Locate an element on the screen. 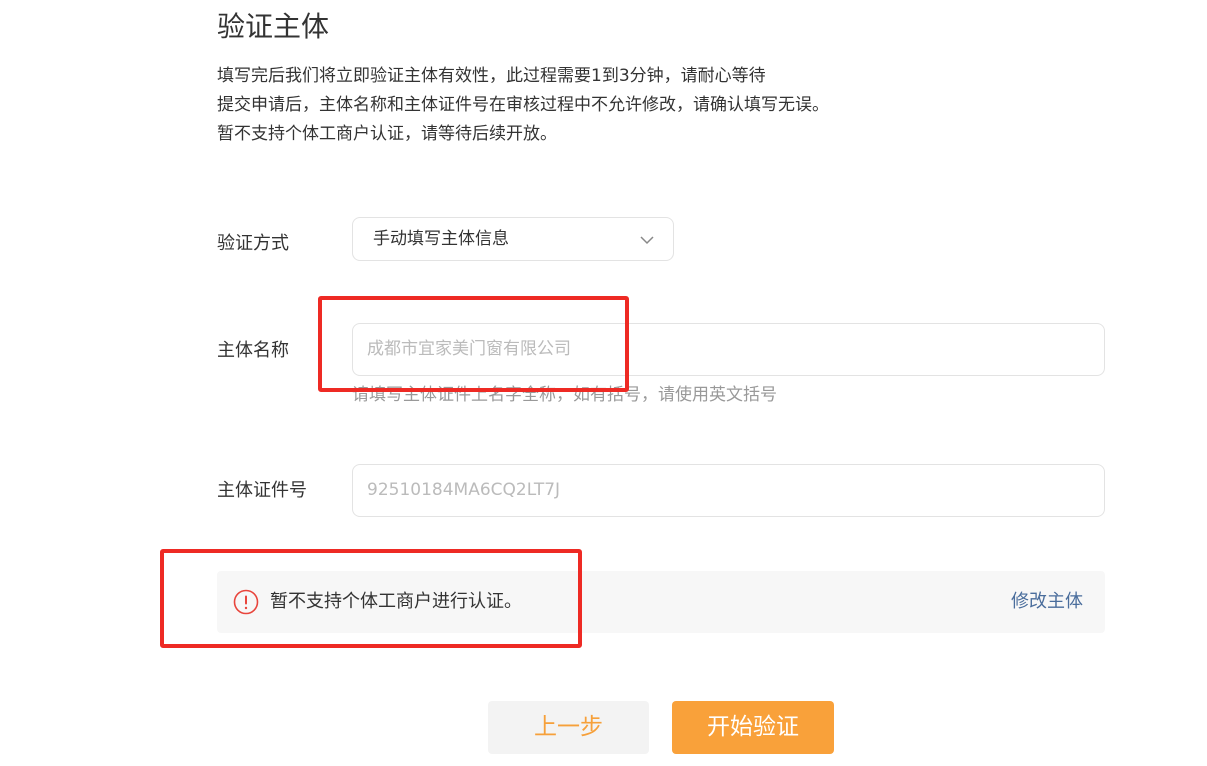  description-line: 提交申请后，主体名称和主体证件号在审核过程中不允许修改，请确认填写无误。 is located at coordinates (523, 105).